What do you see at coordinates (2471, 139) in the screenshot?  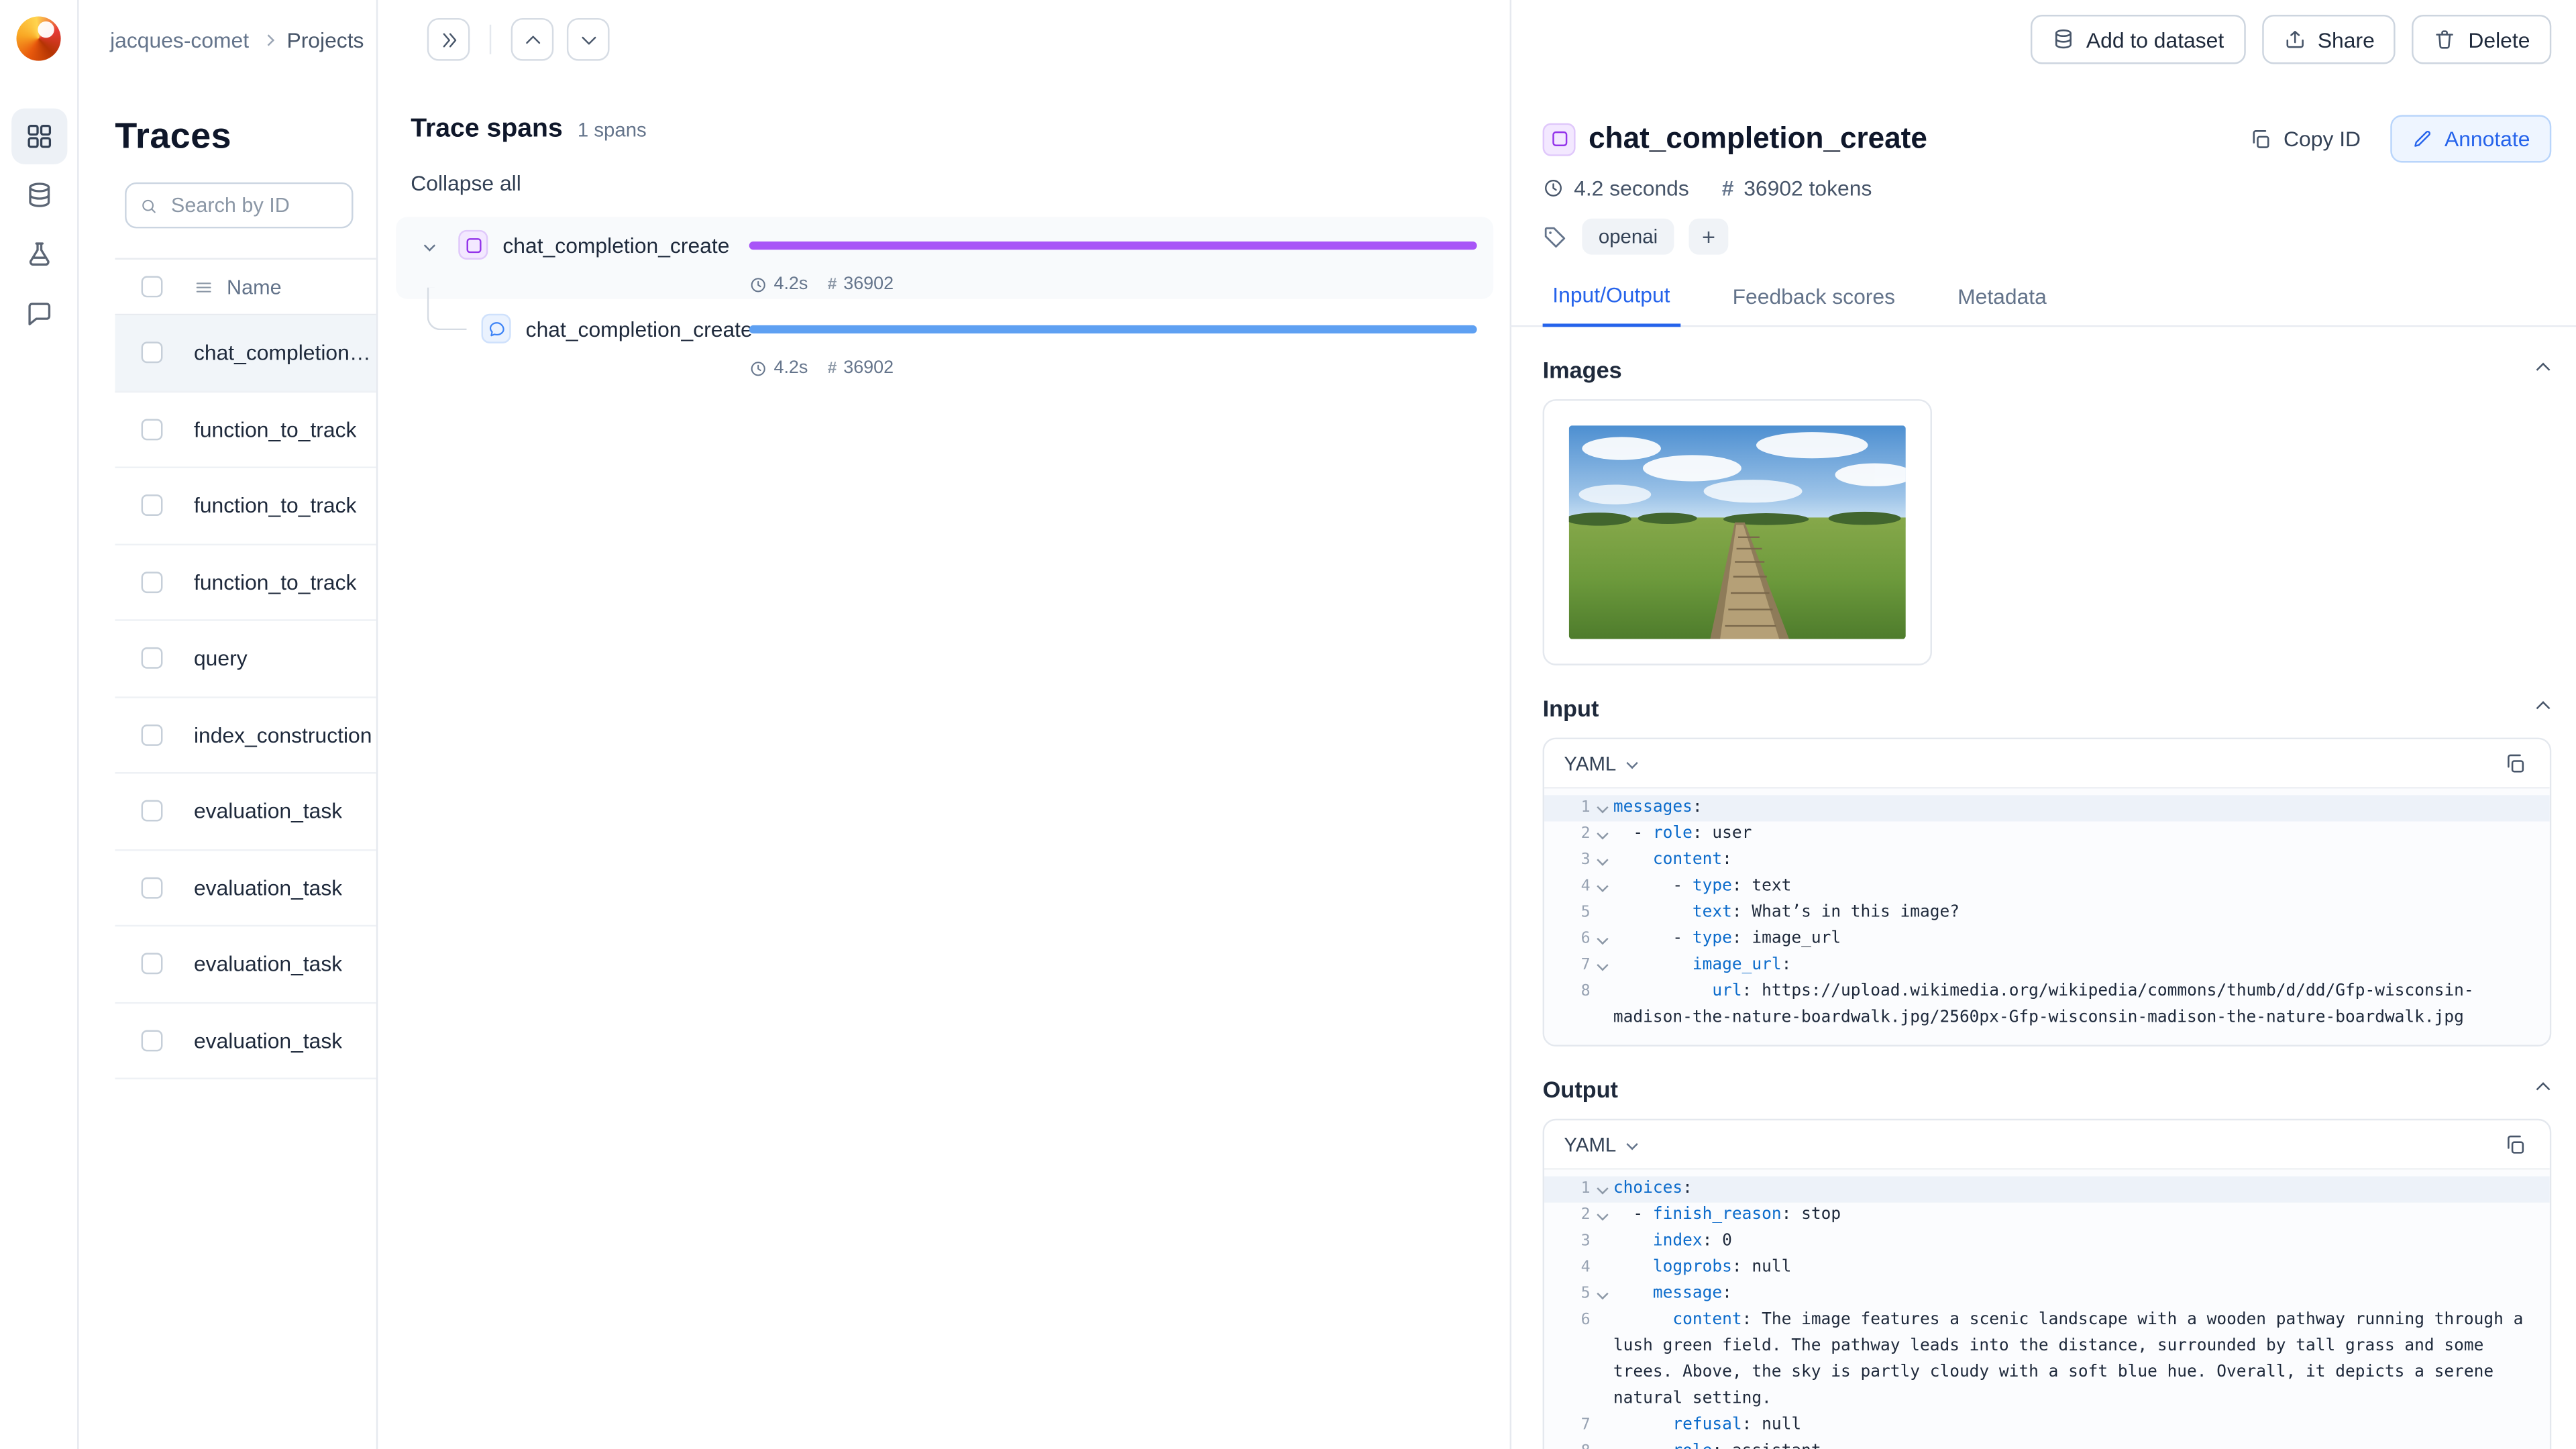 I see `annotate-button: Annotate` at bounding box center [2471, 139].